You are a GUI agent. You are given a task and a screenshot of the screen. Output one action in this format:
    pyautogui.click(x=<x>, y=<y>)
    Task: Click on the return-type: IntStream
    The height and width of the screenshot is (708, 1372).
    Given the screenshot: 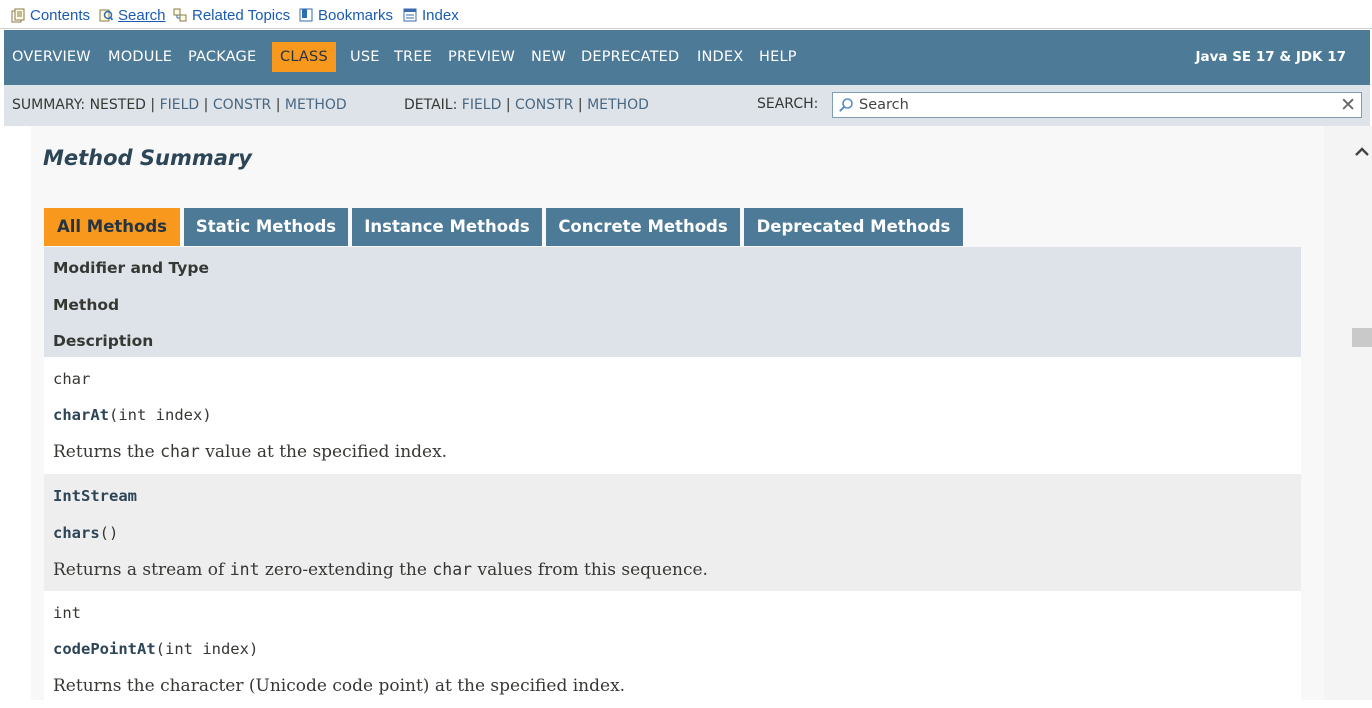 What is the action you would take?
    pyautogui.click(x=95, y=496)
    